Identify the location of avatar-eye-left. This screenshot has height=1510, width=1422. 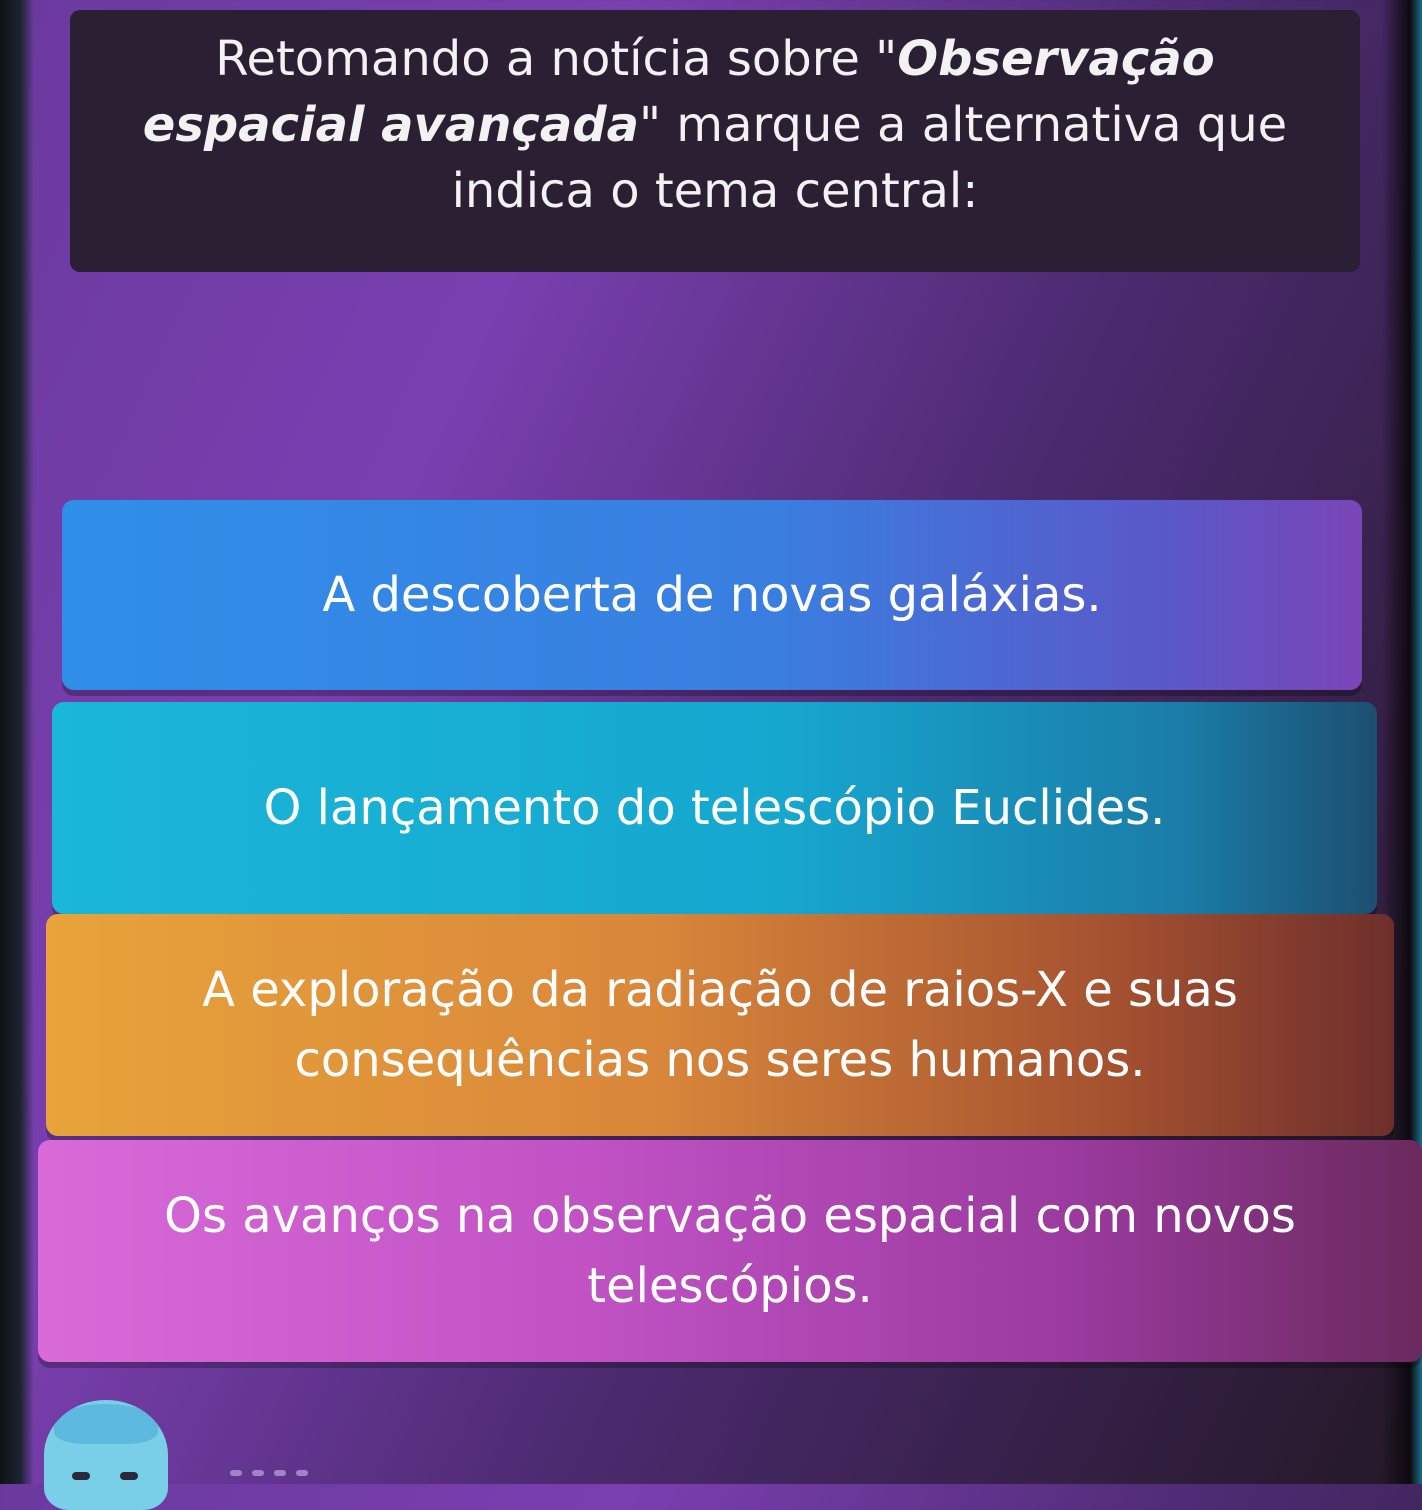
(81, 1476).